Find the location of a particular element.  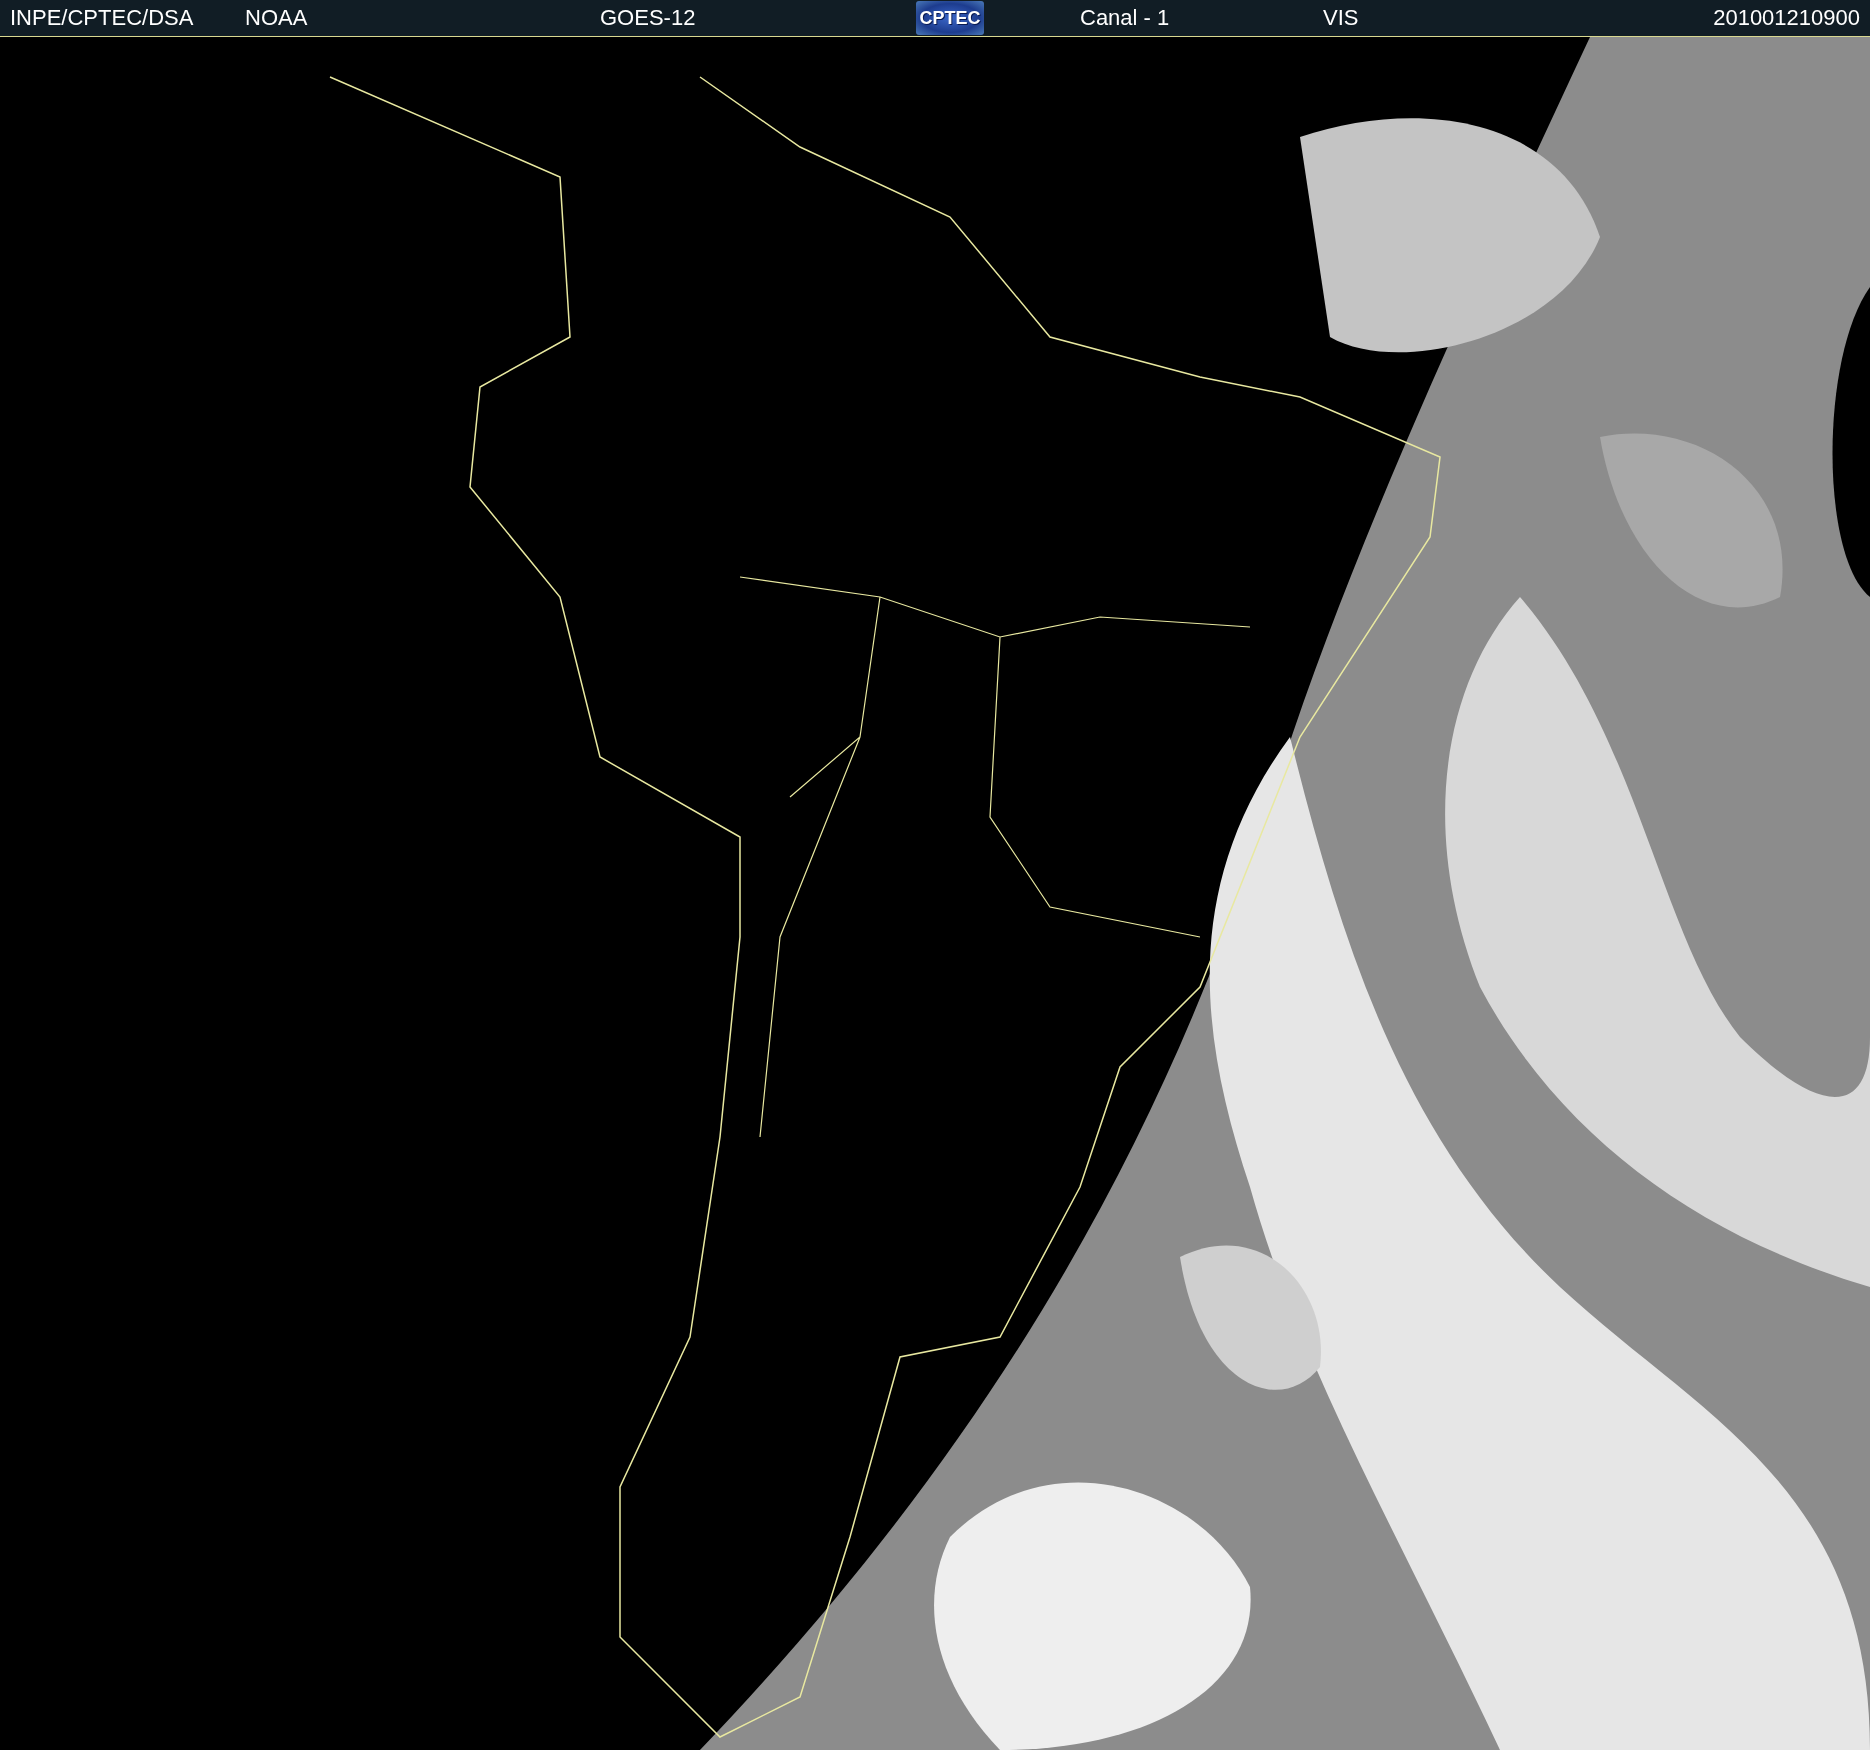

header-label: NOAA is located at coordinates (277, 18).